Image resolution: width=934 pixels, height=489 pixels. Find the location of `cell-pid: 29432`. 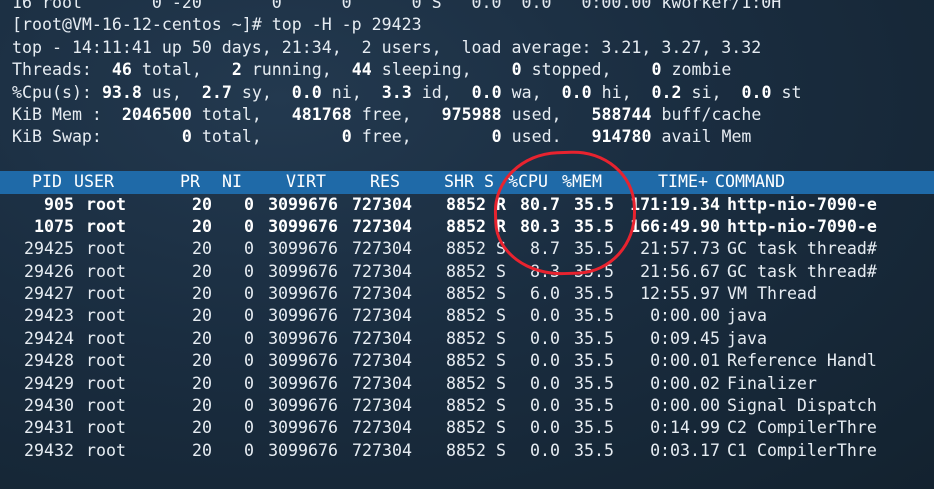

cell-pid: 29432 is located at coordinates (49, 450).